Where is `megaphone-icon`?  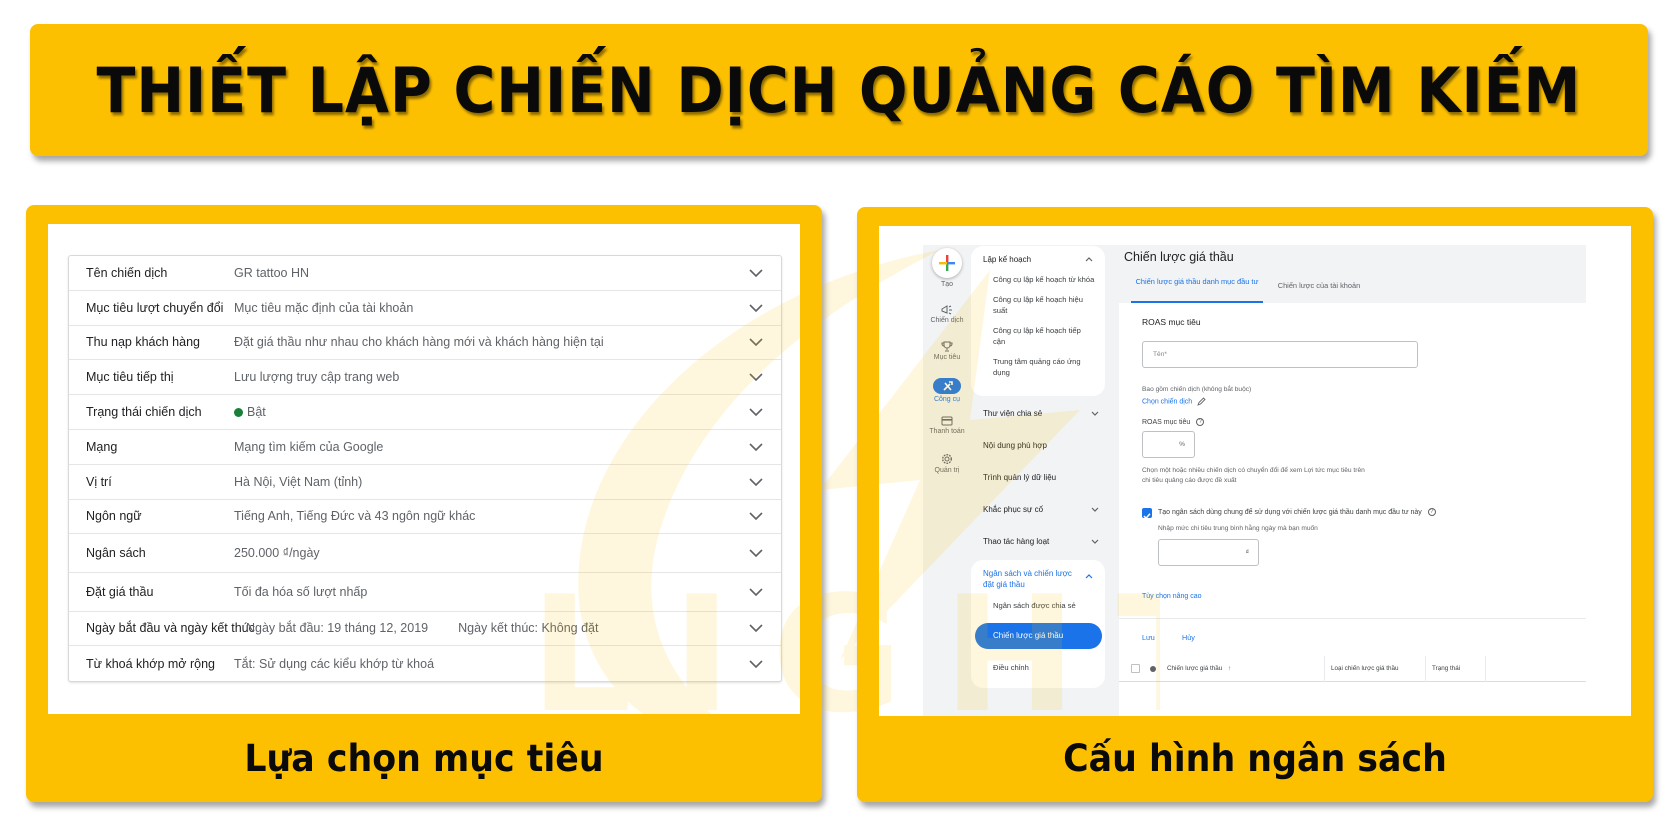 megaphone-icon is located at coordinates (946, 310).